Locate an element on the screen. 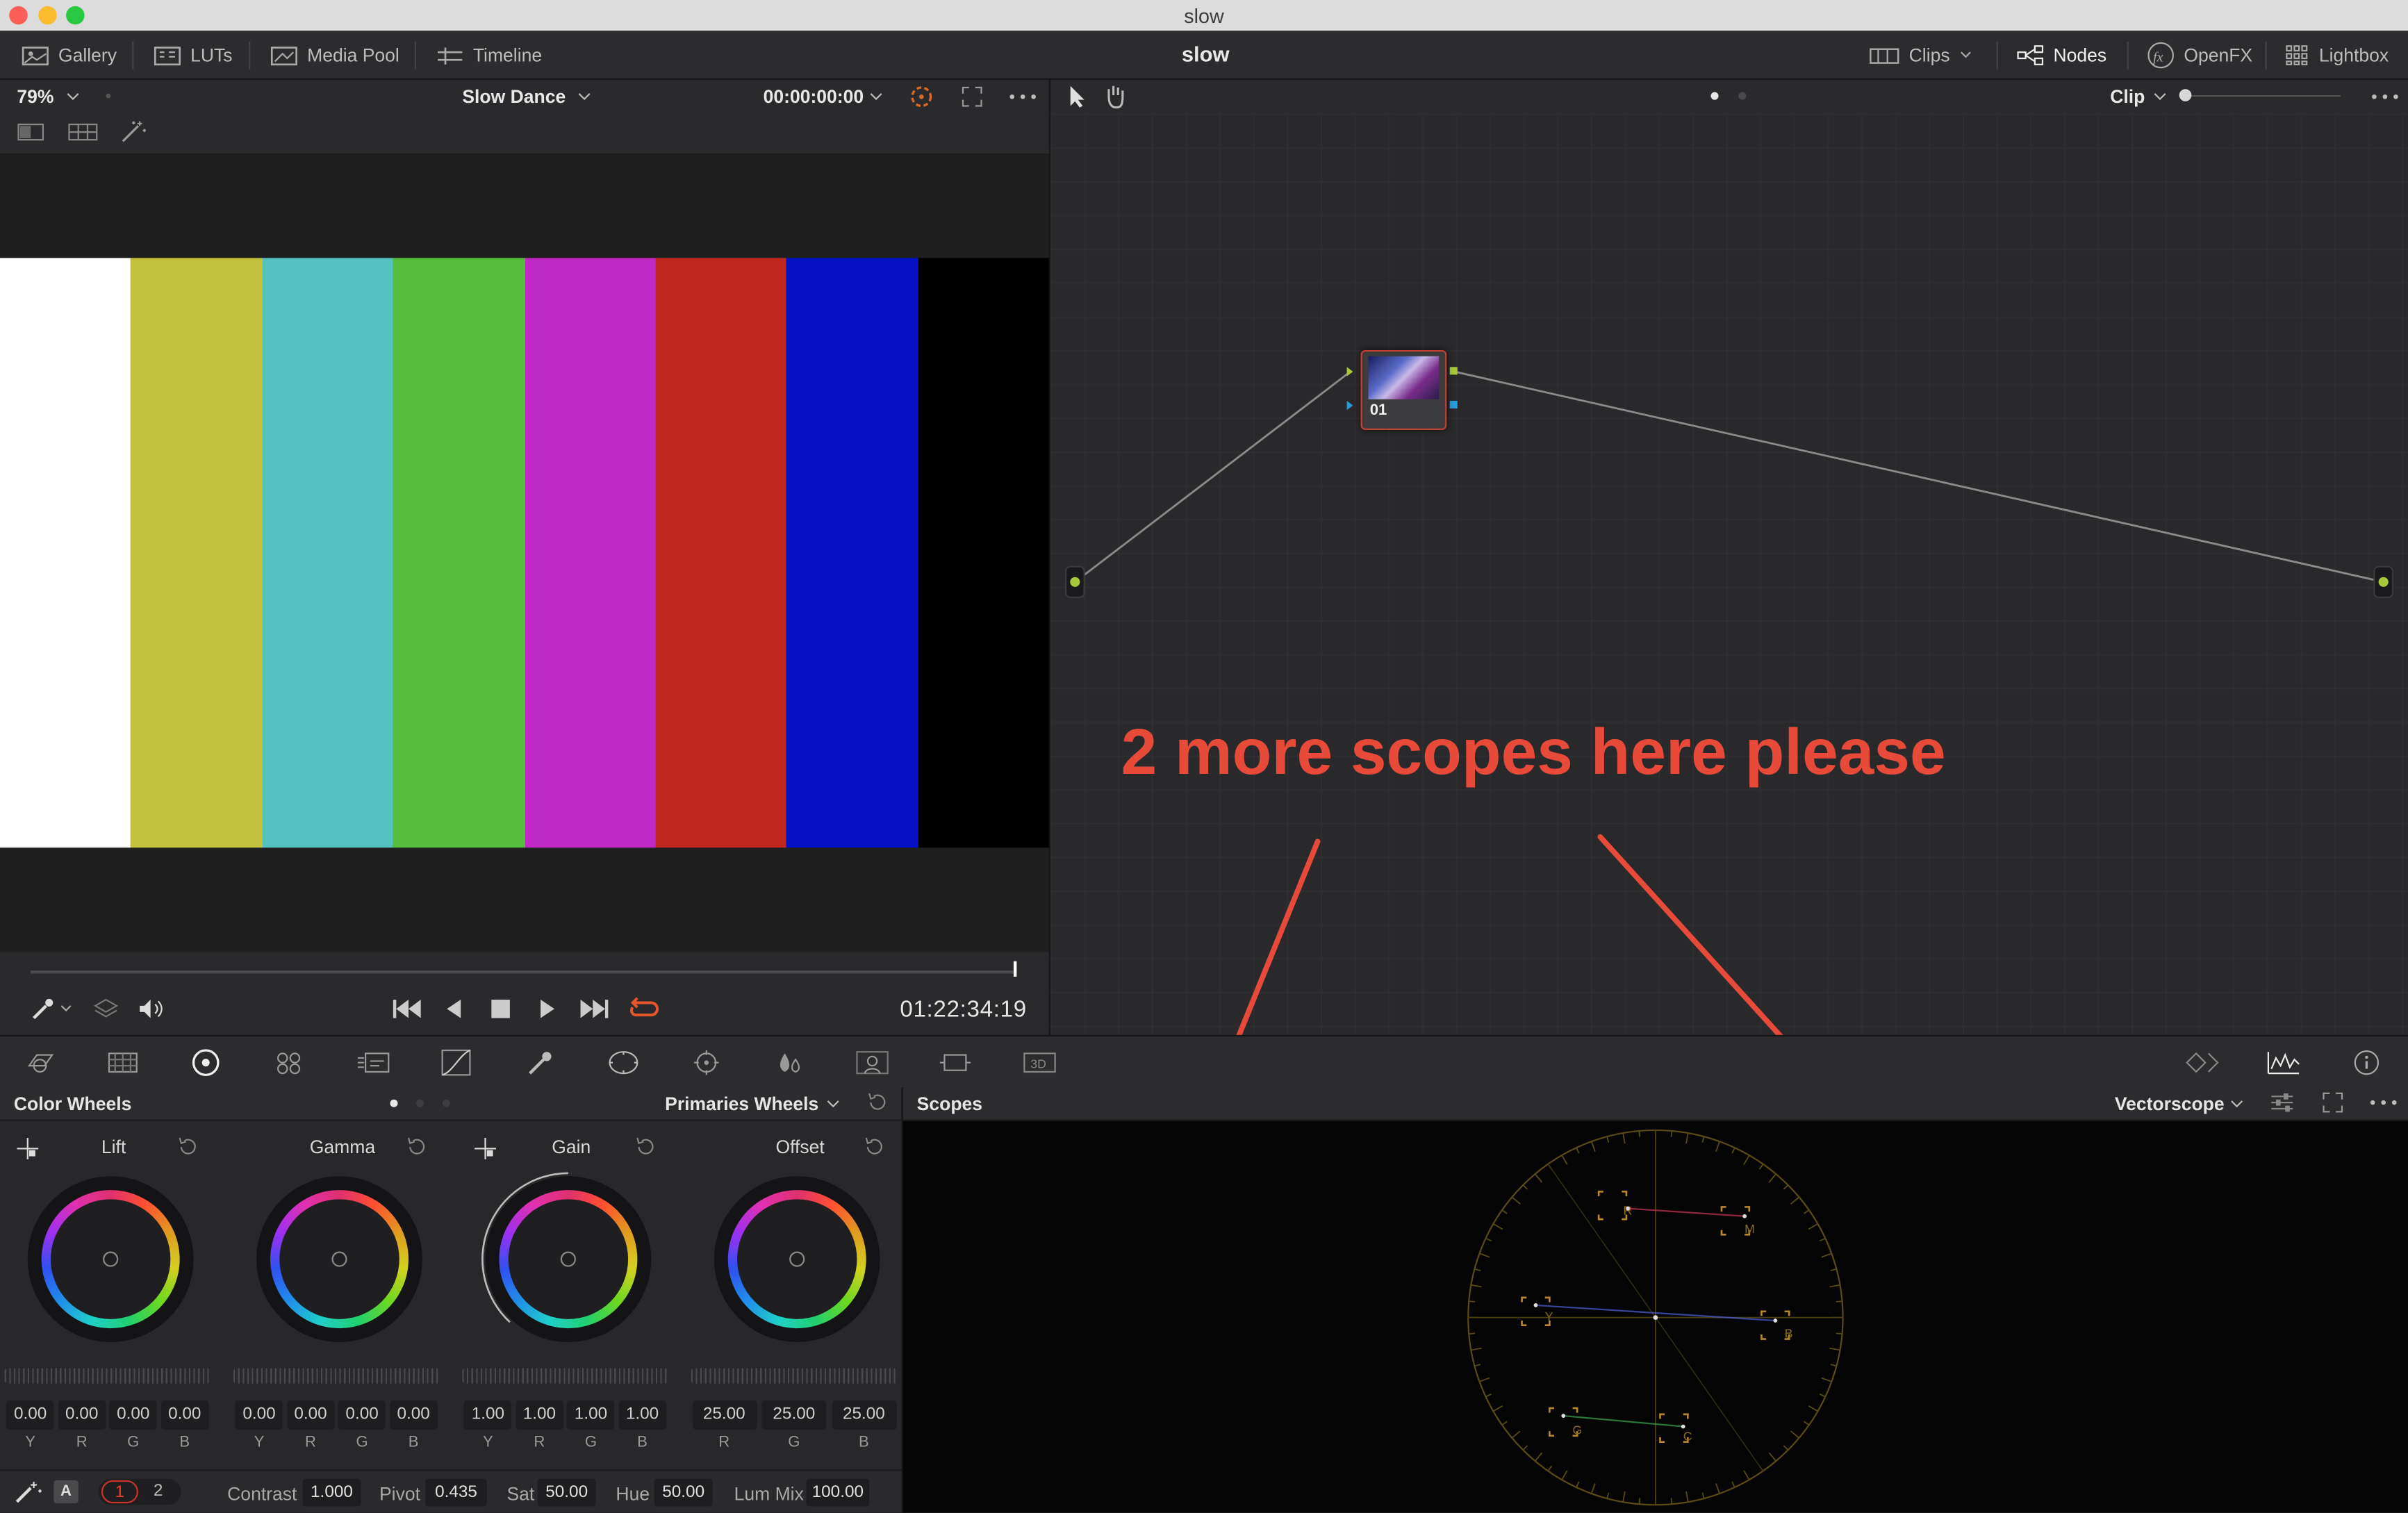 The height and width of the screenshot is (1513, 2408). node-zoom-handle is located at coordinates (2185, 95).